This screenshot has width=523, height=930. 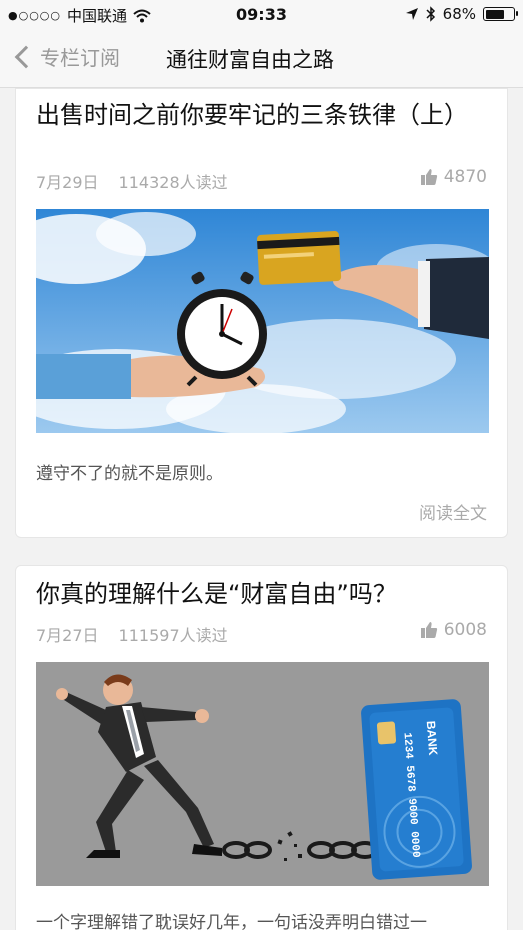 I want to click on article-date: 7月29日, so click(x=67, y=182).